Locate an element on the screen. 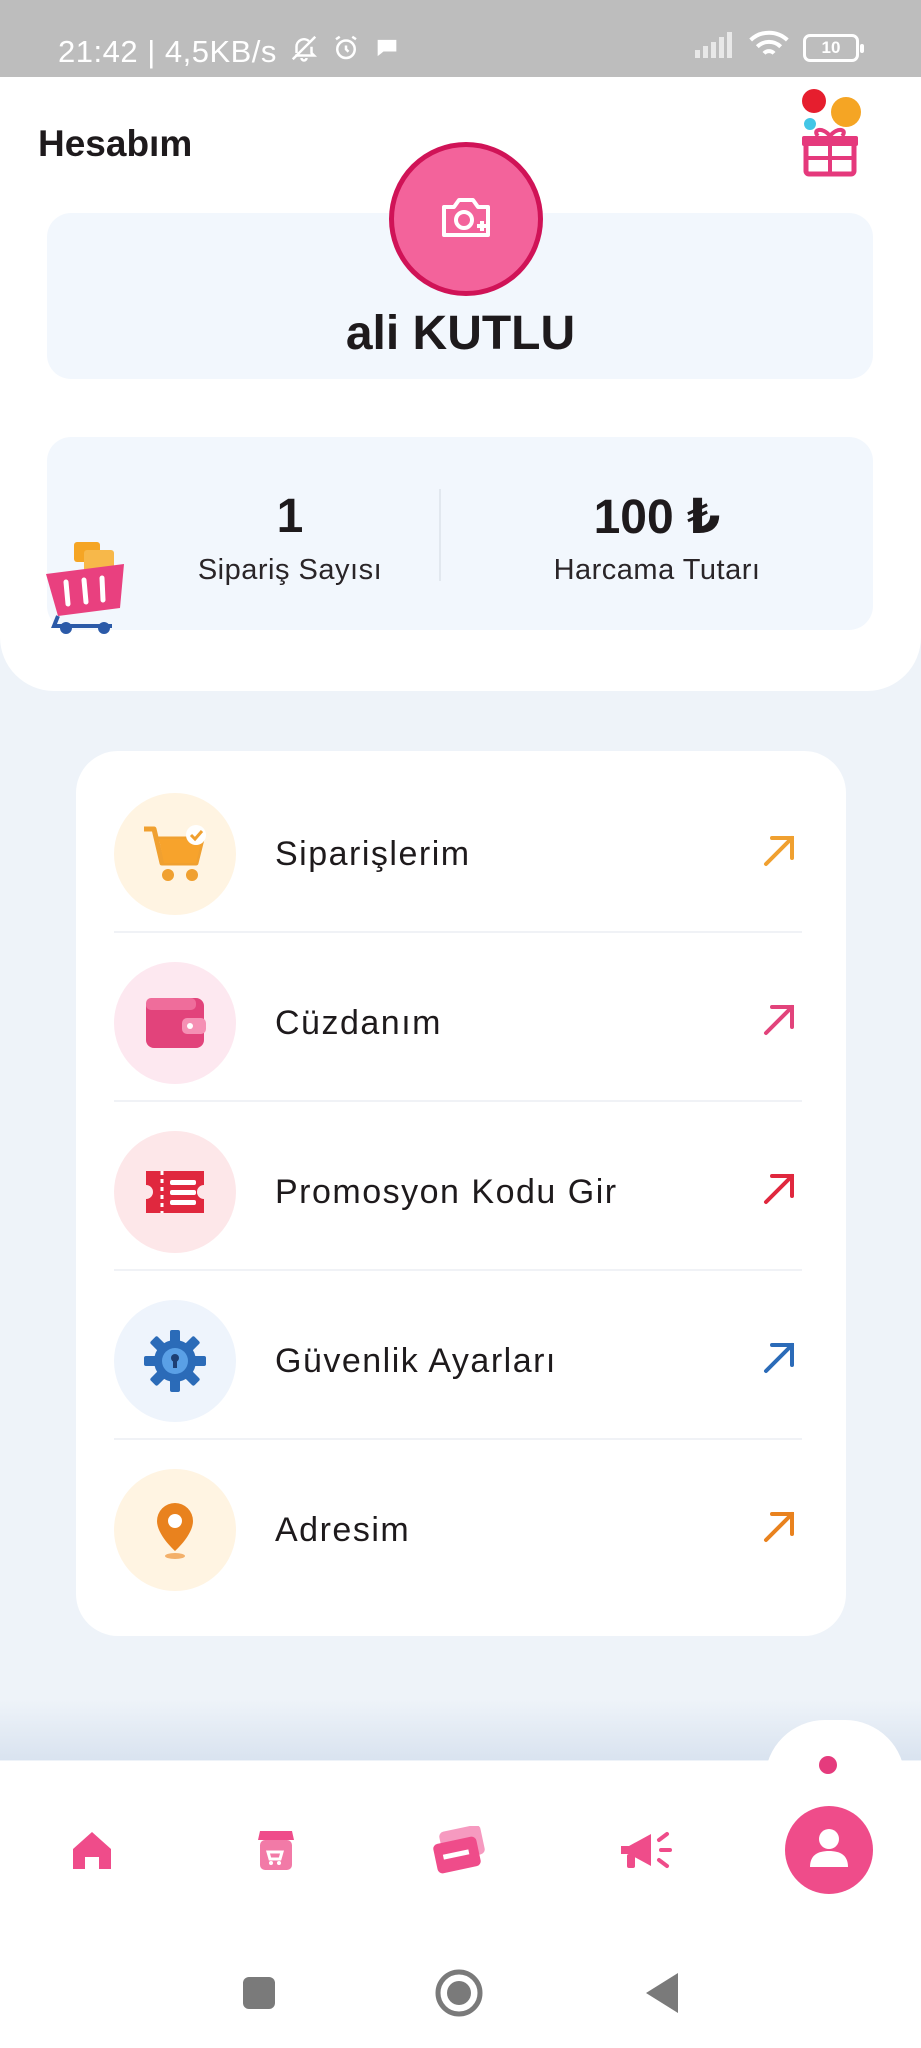 The image size is (921, 2048). shopping-cart-icon is located at coordinates (175, 854).